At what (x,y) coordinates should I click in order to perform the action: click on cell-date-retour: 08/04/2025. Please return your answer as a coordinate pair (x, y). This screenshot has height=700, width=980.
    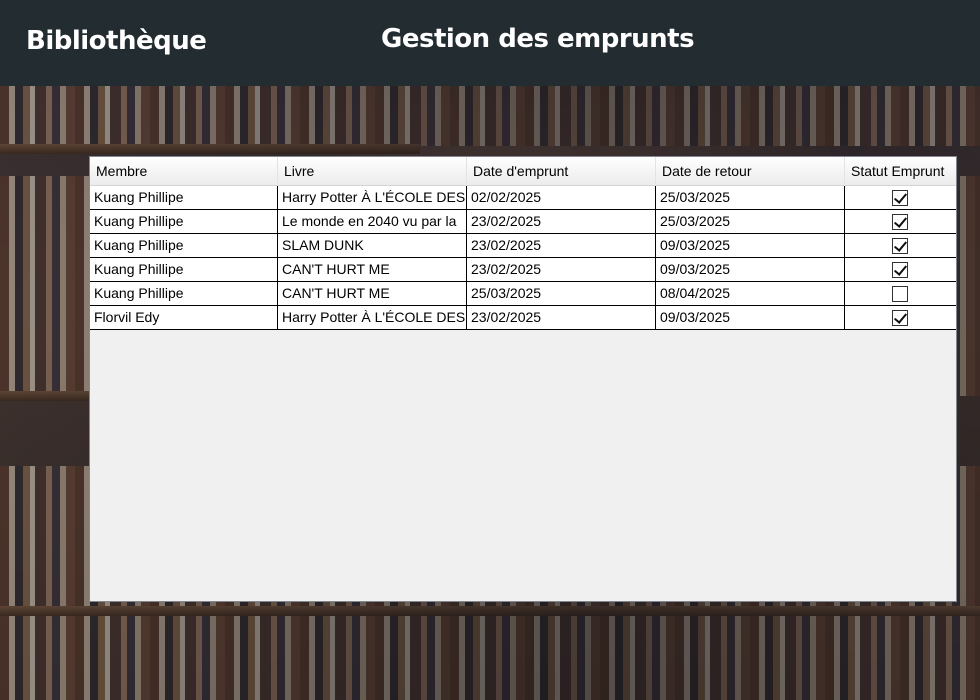
    Looking at the image, I should click on (750, 293).